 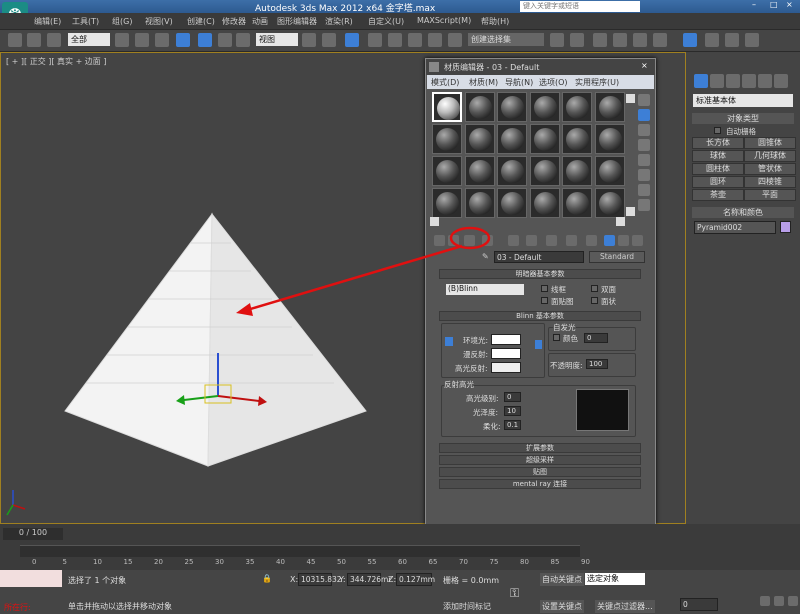 What do you see at coordinates (267, 578) in the screenshot?
I see `lock-icon: 🔒` at bounding box center [267, 578].